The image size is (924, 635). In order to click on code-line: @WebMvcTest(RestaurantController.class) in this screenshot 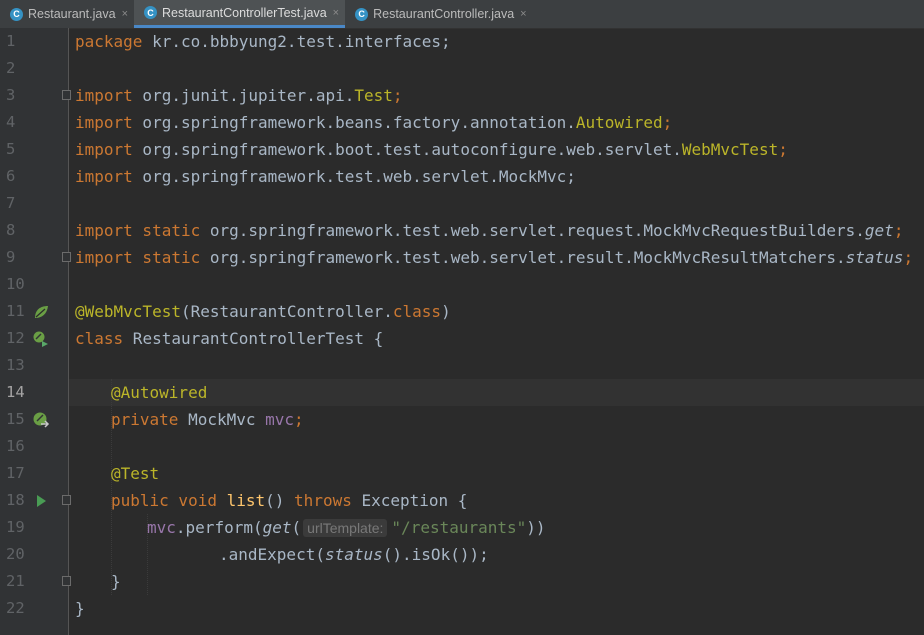, I will do `click(263, 311)`.